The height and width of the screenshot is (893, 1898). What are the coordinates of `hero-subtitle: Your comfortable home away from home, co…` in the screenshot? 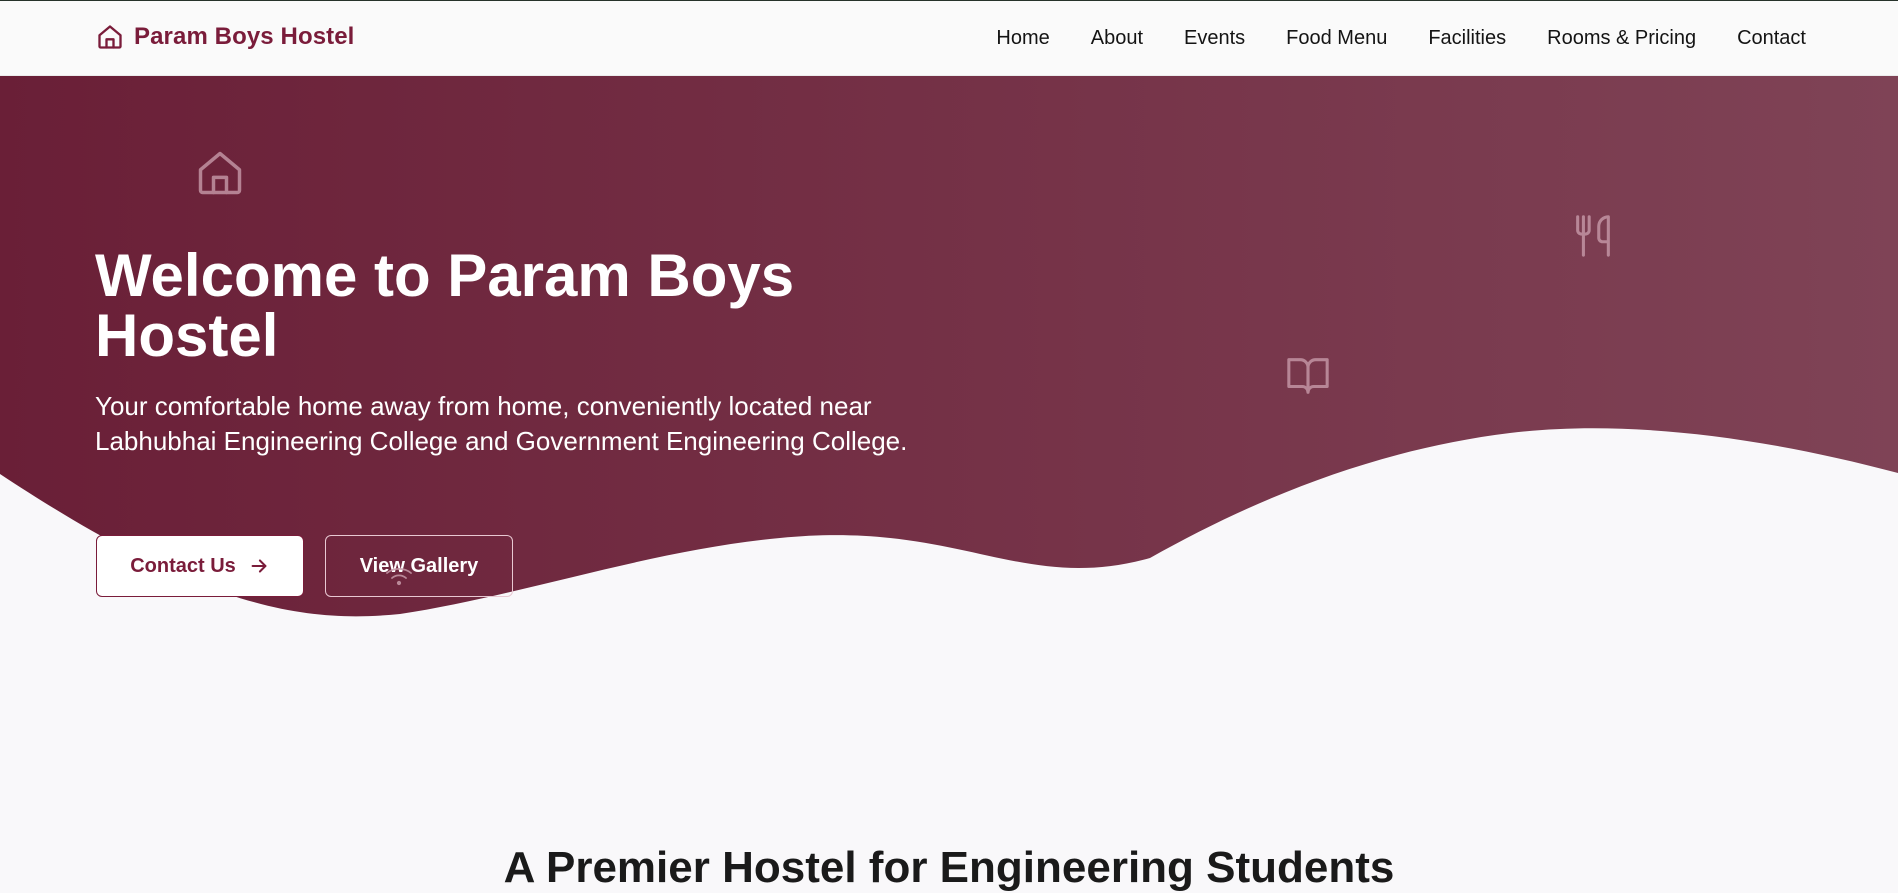 It's located at (501, 423).